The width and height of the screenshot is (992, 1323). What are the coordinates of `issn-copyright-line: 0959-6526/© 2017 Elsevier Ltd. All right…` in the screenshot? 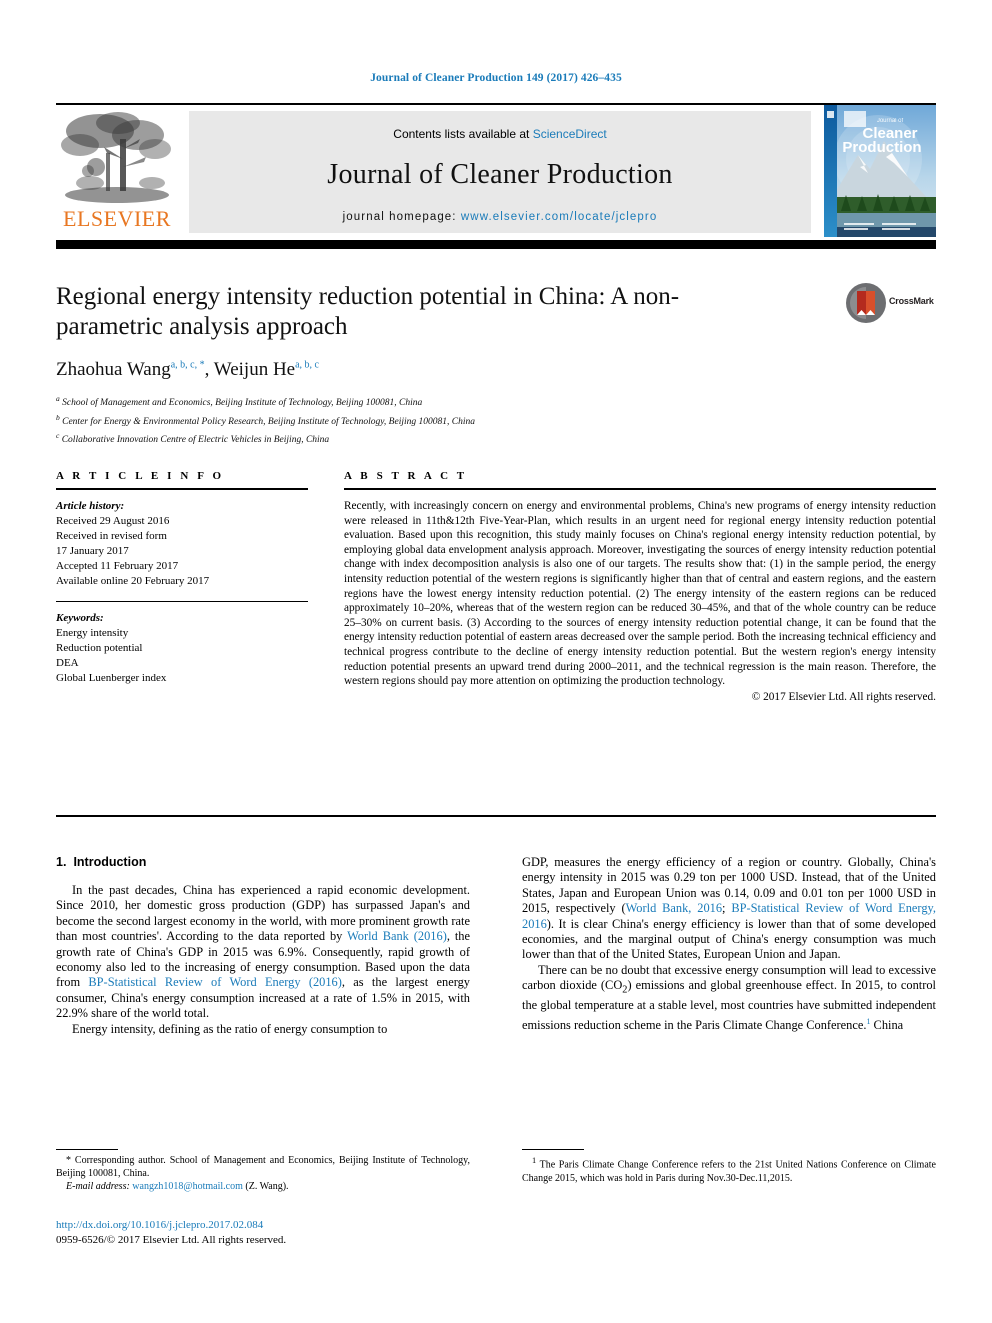 It's located at (171, 1240).